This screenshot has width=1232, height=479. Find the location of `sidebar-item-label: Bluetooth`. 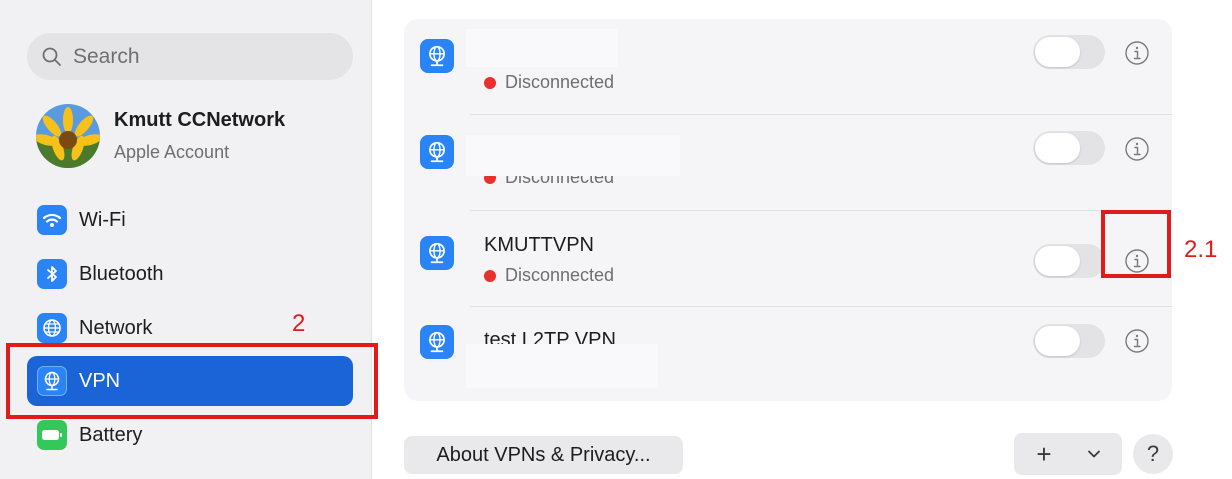

sidebar-item-label: Bluetooth is located at coordinates (121, 273).